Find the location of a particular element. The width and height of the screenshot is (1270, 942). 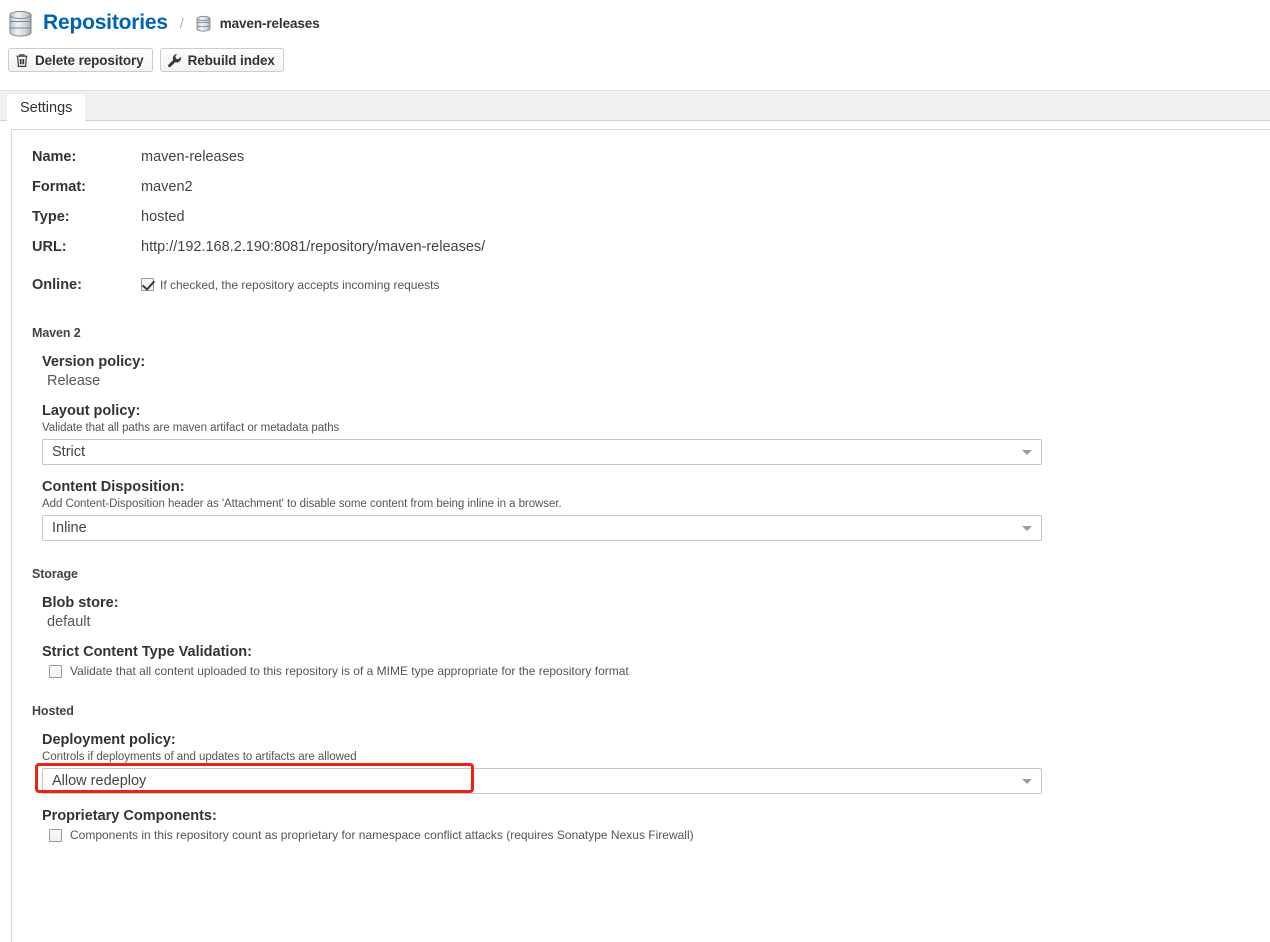

breadcrumb-leaf-label: maven-releases is located at coordinates (269, 23).